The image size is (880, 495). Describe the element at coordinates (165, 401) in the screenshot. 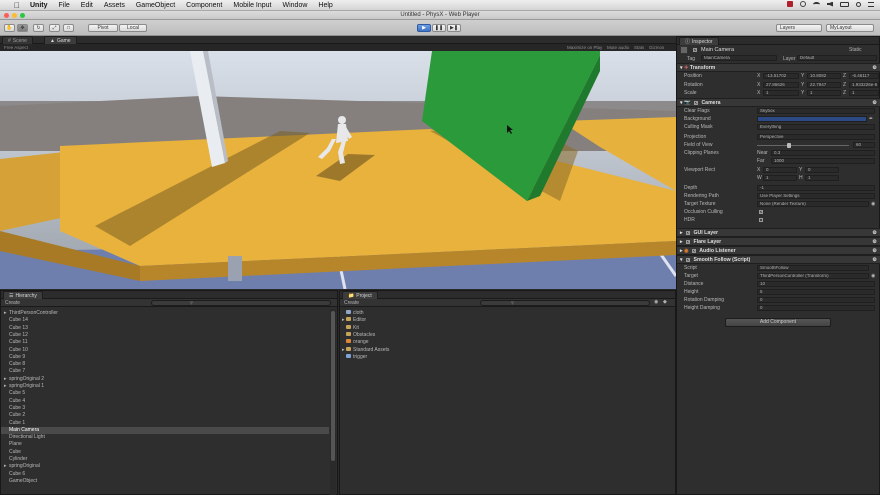

I see `hierarchy-item: Cube 4` at that location.